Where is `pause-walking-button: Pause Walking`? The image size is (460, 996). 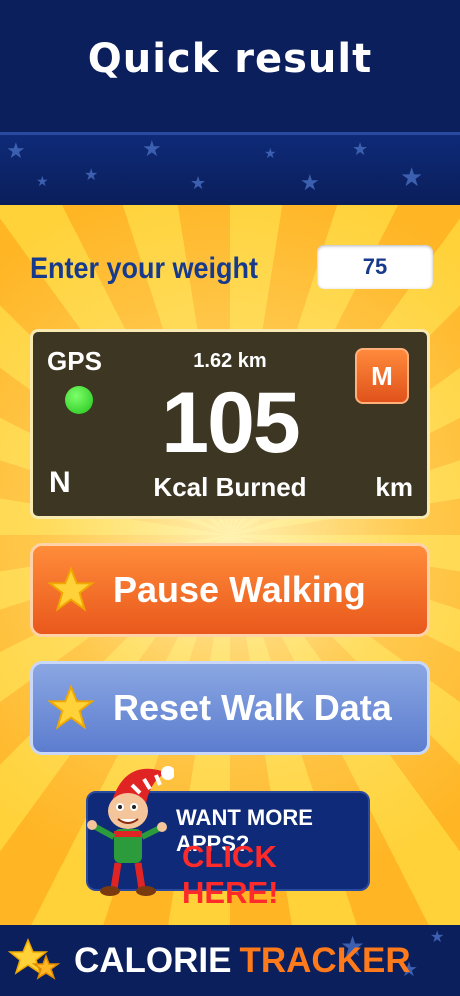 pause-walking-button: Pause Walking is located at coordinates (230, 590).